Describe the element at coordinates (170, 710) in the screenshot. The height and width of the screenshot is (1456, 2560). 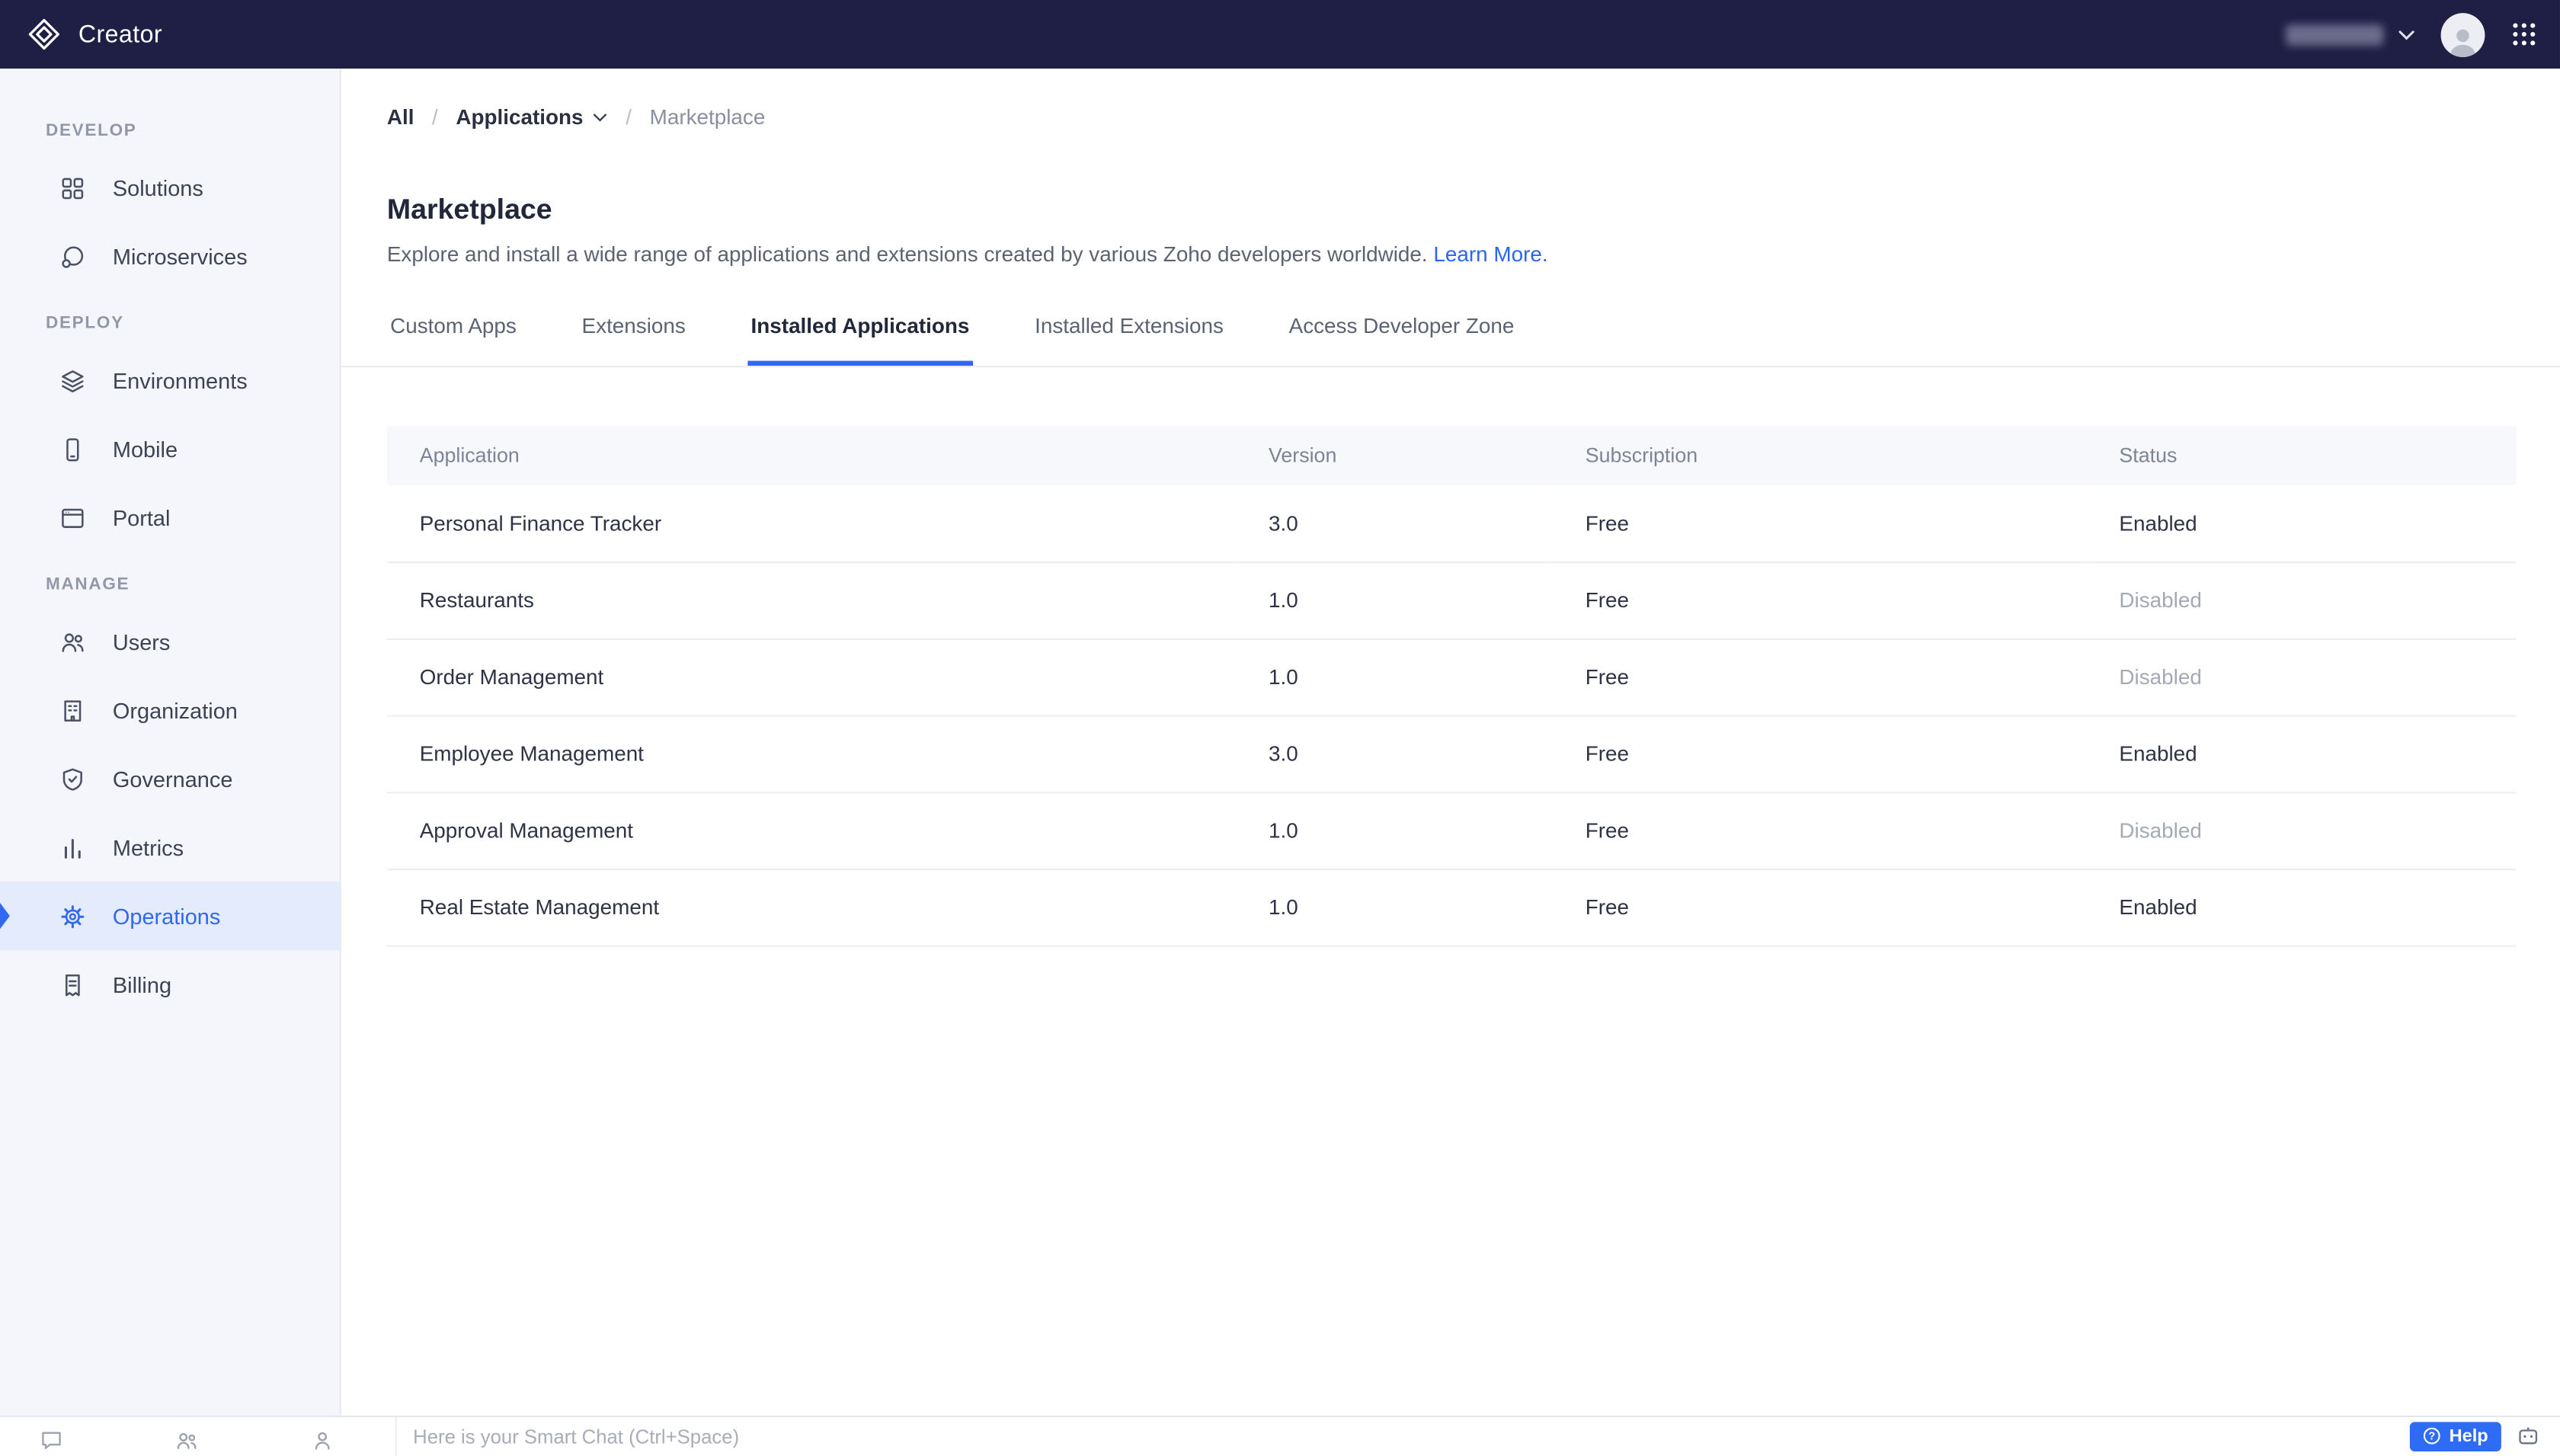
I see `sidebar-item-organization: Organization` at that location.